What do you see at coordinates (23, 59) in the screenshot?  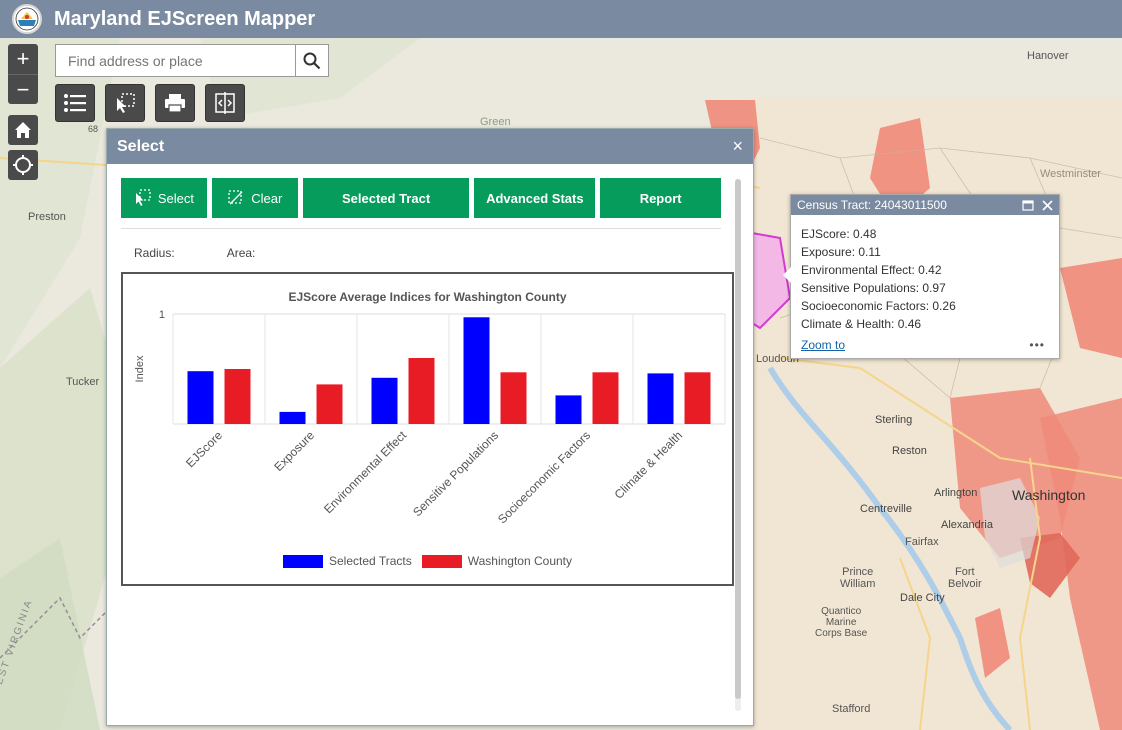 I see `zoom-in-button: +` at bounding box center [23, 59].